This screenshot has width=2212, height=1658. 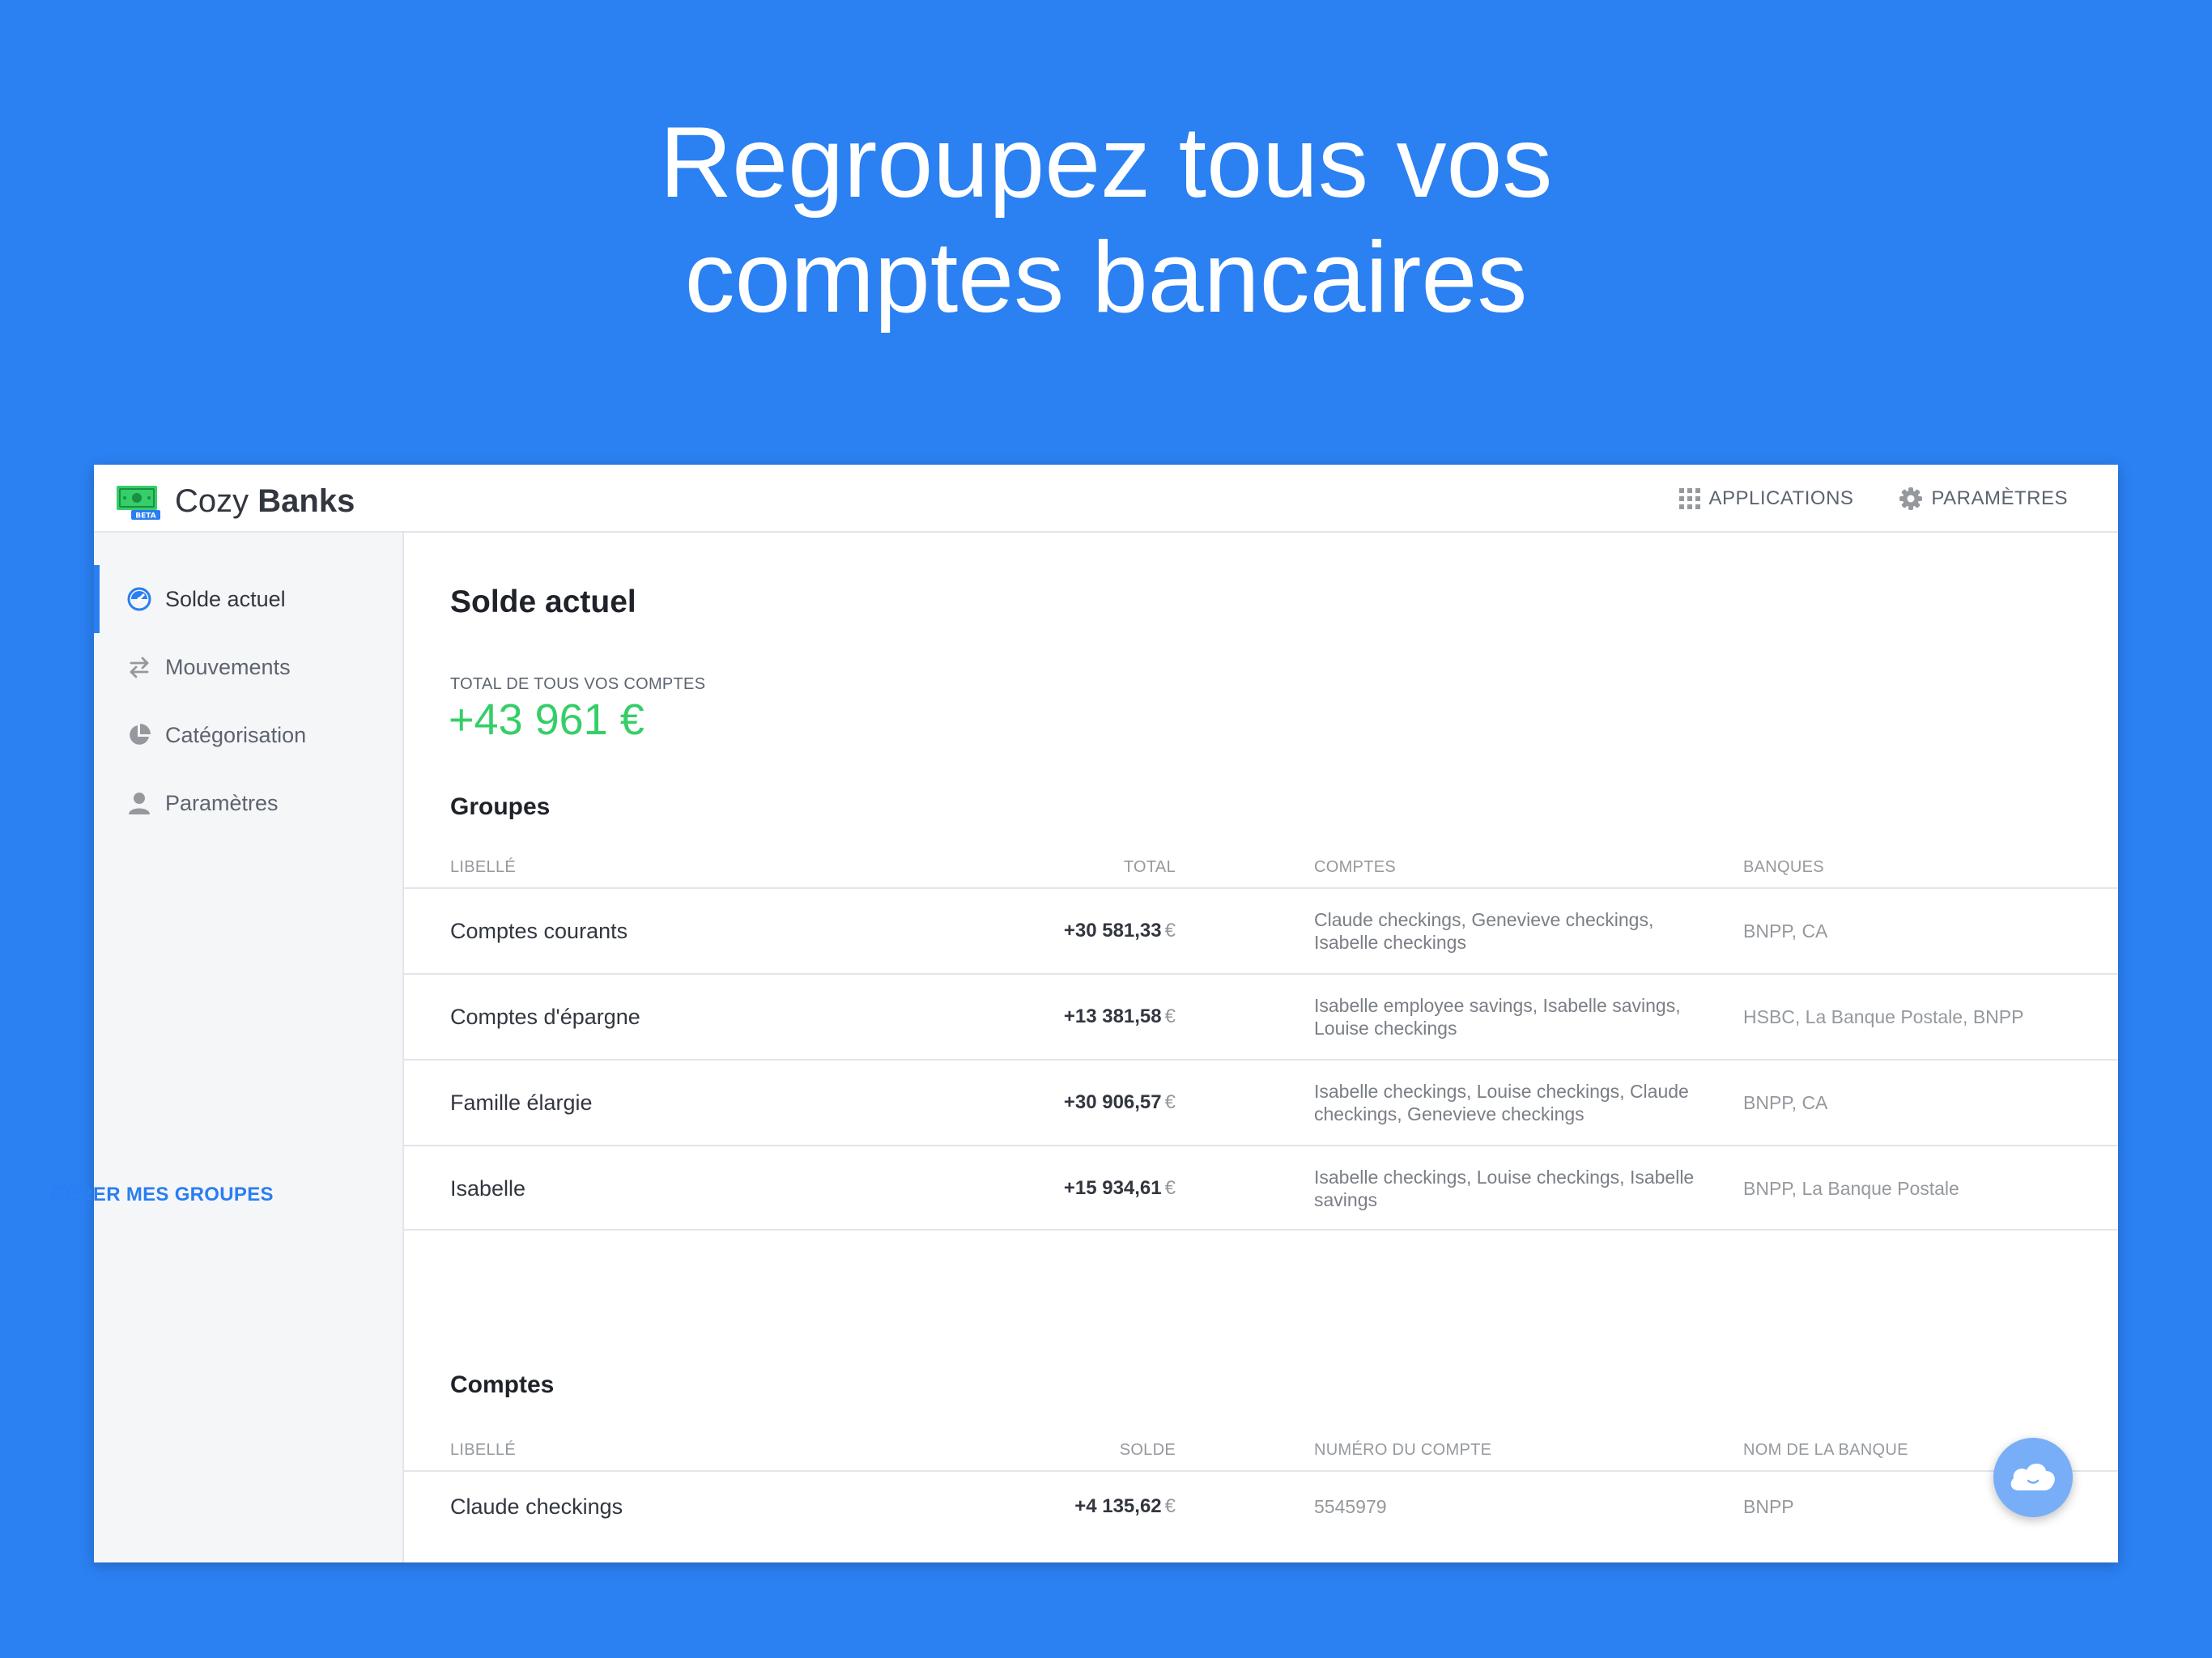 What do you see at coordinates (139, 667) in the screenshot?
I see `transfer-arrows-icon` at bounding box center [139, 667].